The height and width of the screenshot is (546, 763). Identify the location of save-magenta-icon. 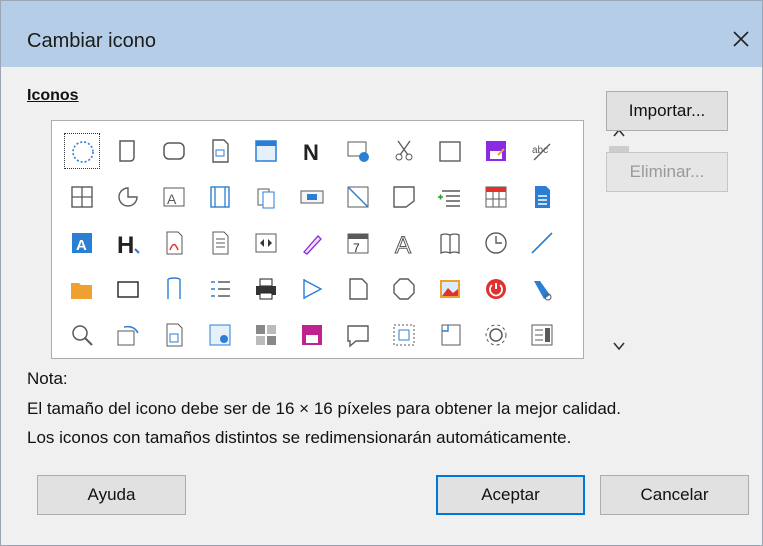
(312, 335).